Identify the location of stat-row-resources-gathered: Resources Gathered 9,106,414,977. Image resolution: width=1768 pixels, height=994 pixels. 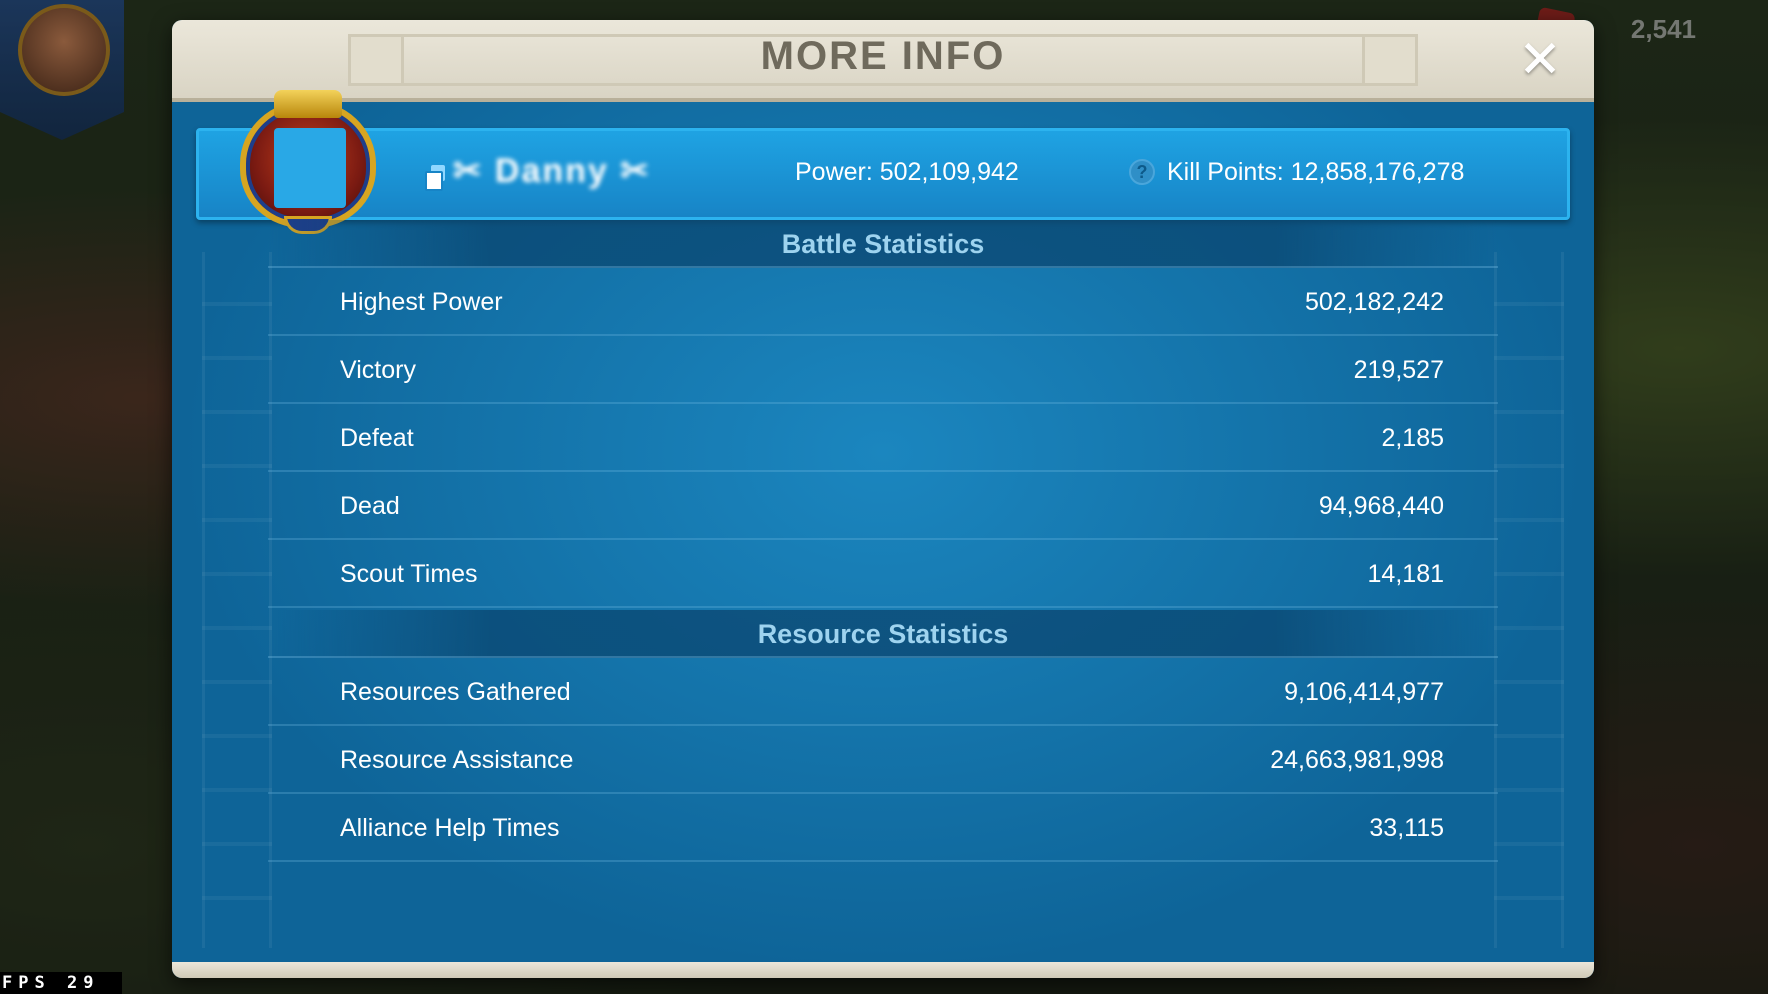
(883, 692).